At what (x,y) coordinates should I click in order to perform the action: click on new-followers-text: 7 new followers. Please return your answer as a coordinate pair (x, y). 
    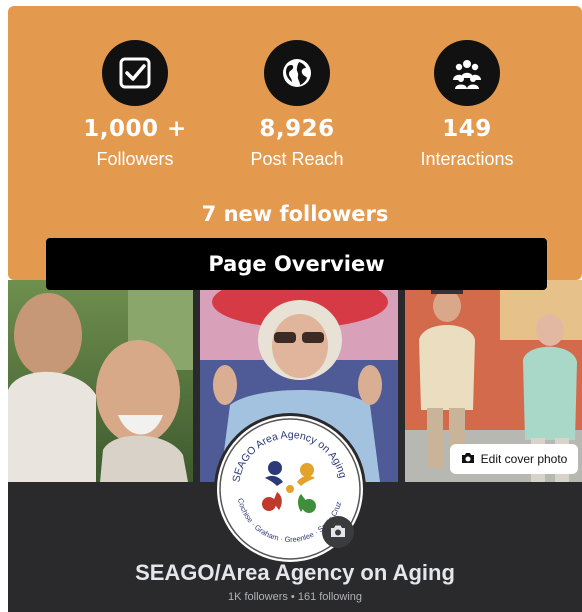
    Looking at the image, I should click on (295, 214).